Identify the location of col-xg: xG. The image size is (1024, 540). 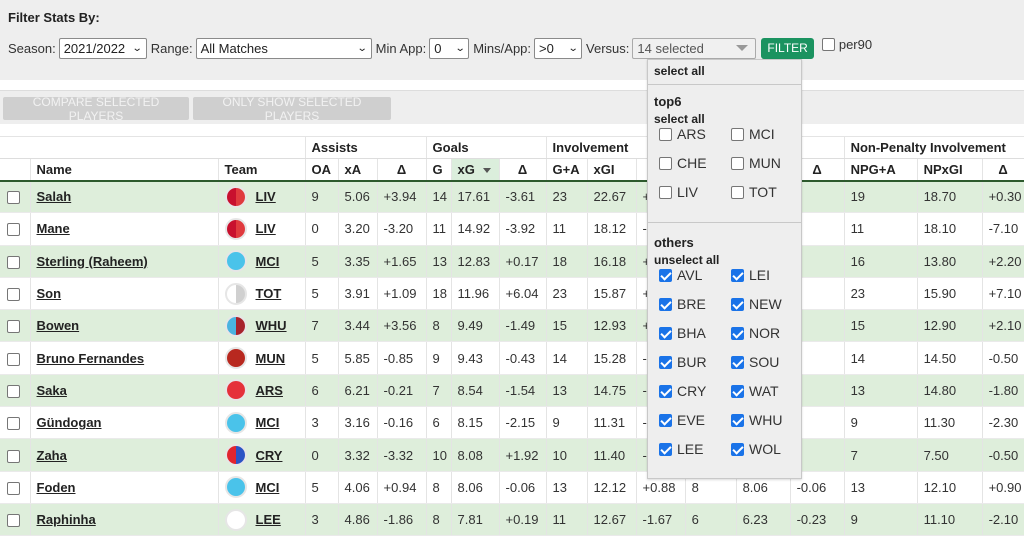
(475, 170).